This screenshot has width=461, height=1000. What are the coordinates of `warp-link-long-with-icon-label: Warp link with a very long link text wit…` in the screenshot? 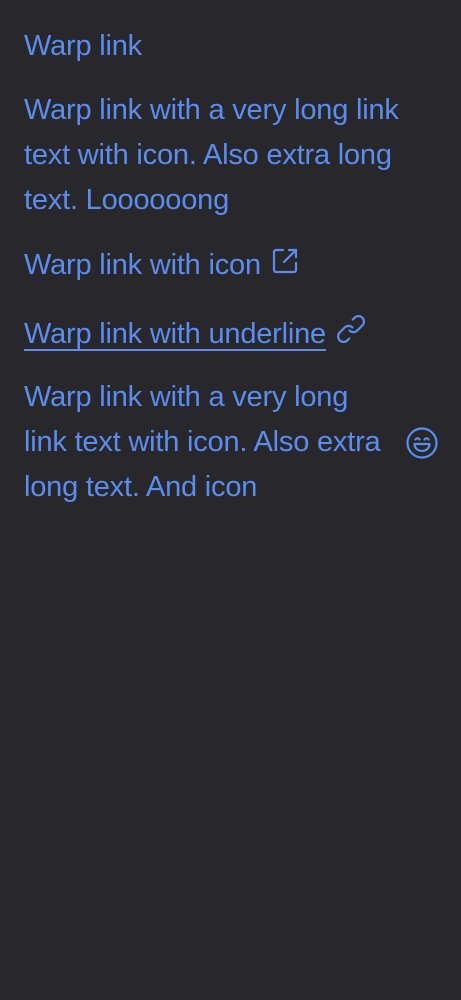 It's located at (202, 442).